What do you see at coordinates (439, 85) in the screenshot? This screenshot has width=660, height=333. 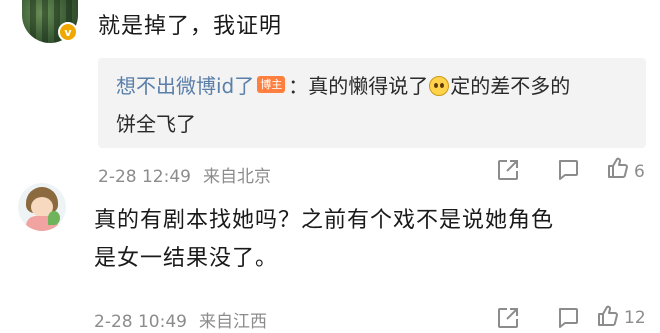 I see `grin-face-emoji-icon` at bounding box center [439, 85].